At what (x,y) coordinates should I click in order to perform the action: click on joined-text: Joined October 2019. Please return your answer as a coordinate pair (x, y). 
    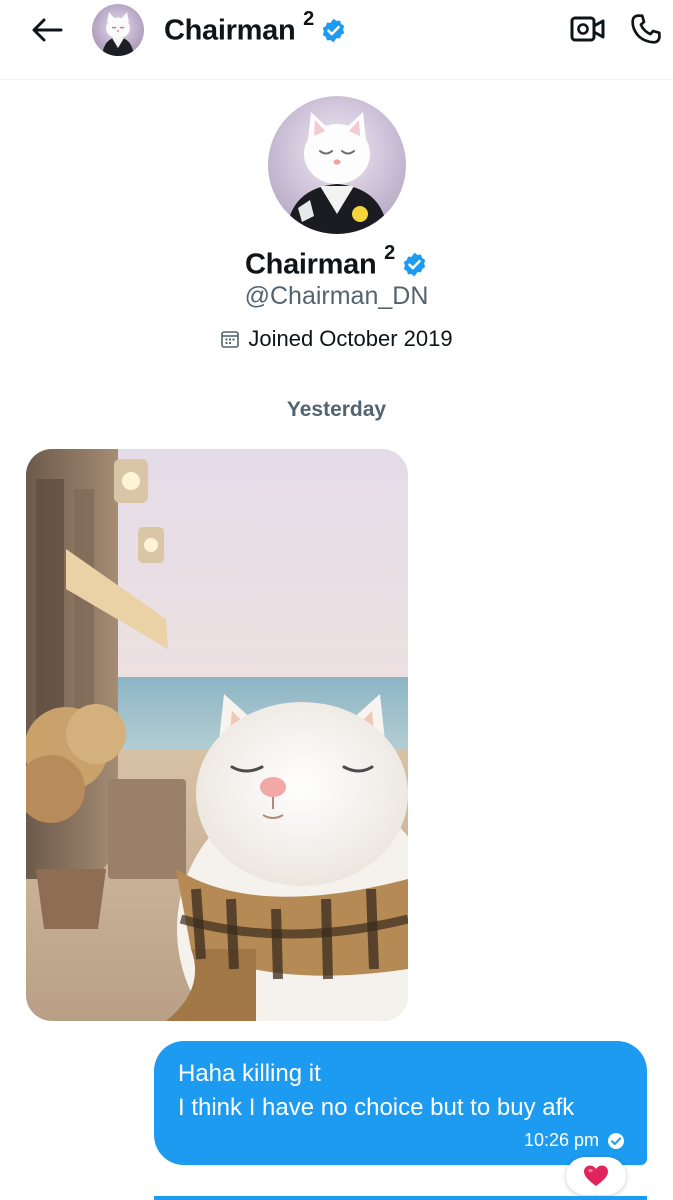
    Looking at the image, I should click on (350, 338).